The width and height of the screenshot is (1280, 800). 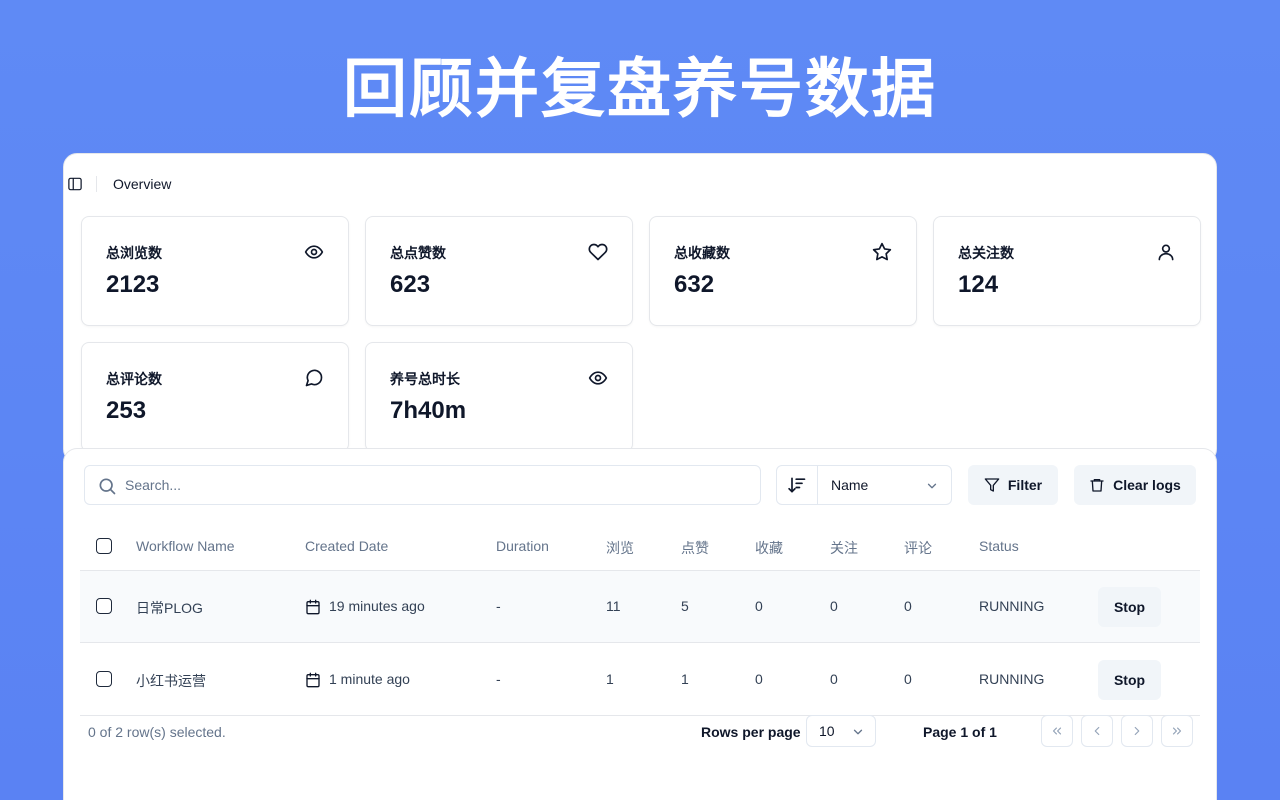 What do you see at coordinates (695, 548) in the screenshot?
I see `col-likes: 点赞` at bounding box center [695, 548].